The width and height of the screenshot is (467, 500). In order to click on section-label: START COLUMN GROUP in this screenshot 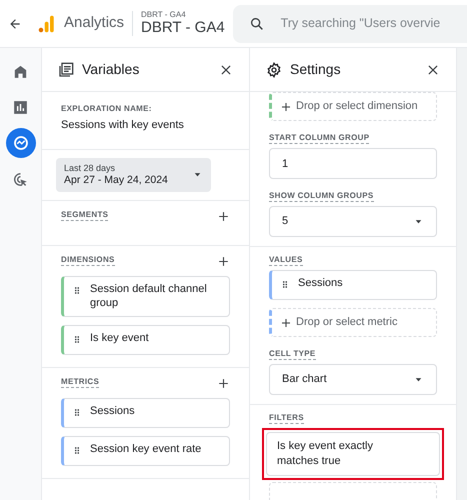, I will do `click(319, 138)`.